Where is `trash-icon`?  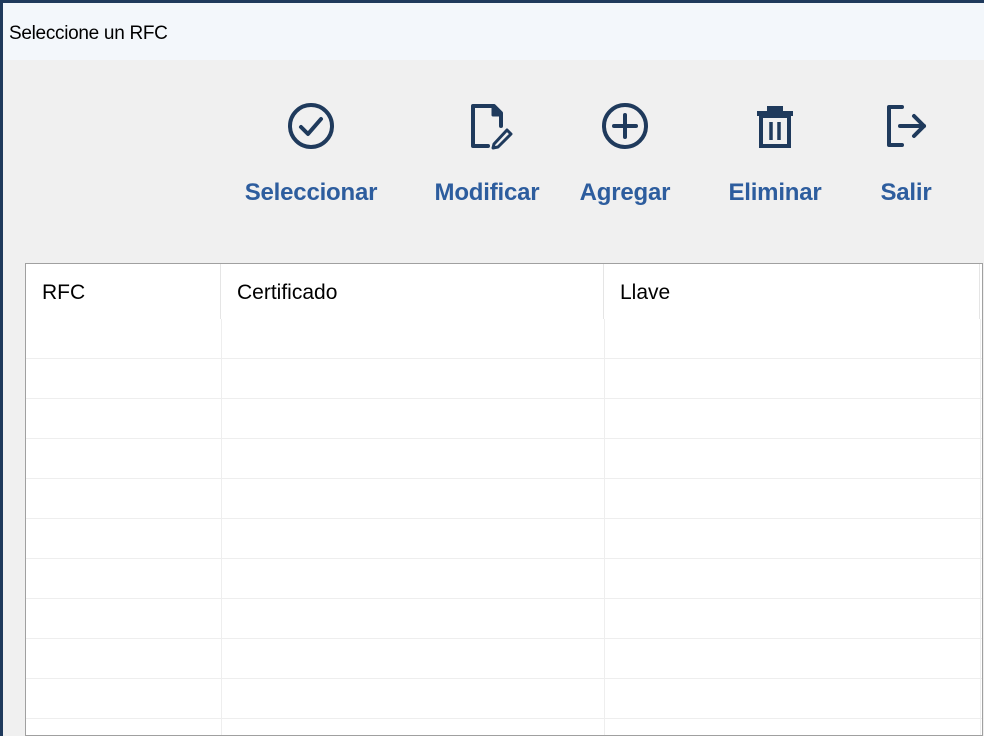
trash-icon is located at coordinates (775, 127).